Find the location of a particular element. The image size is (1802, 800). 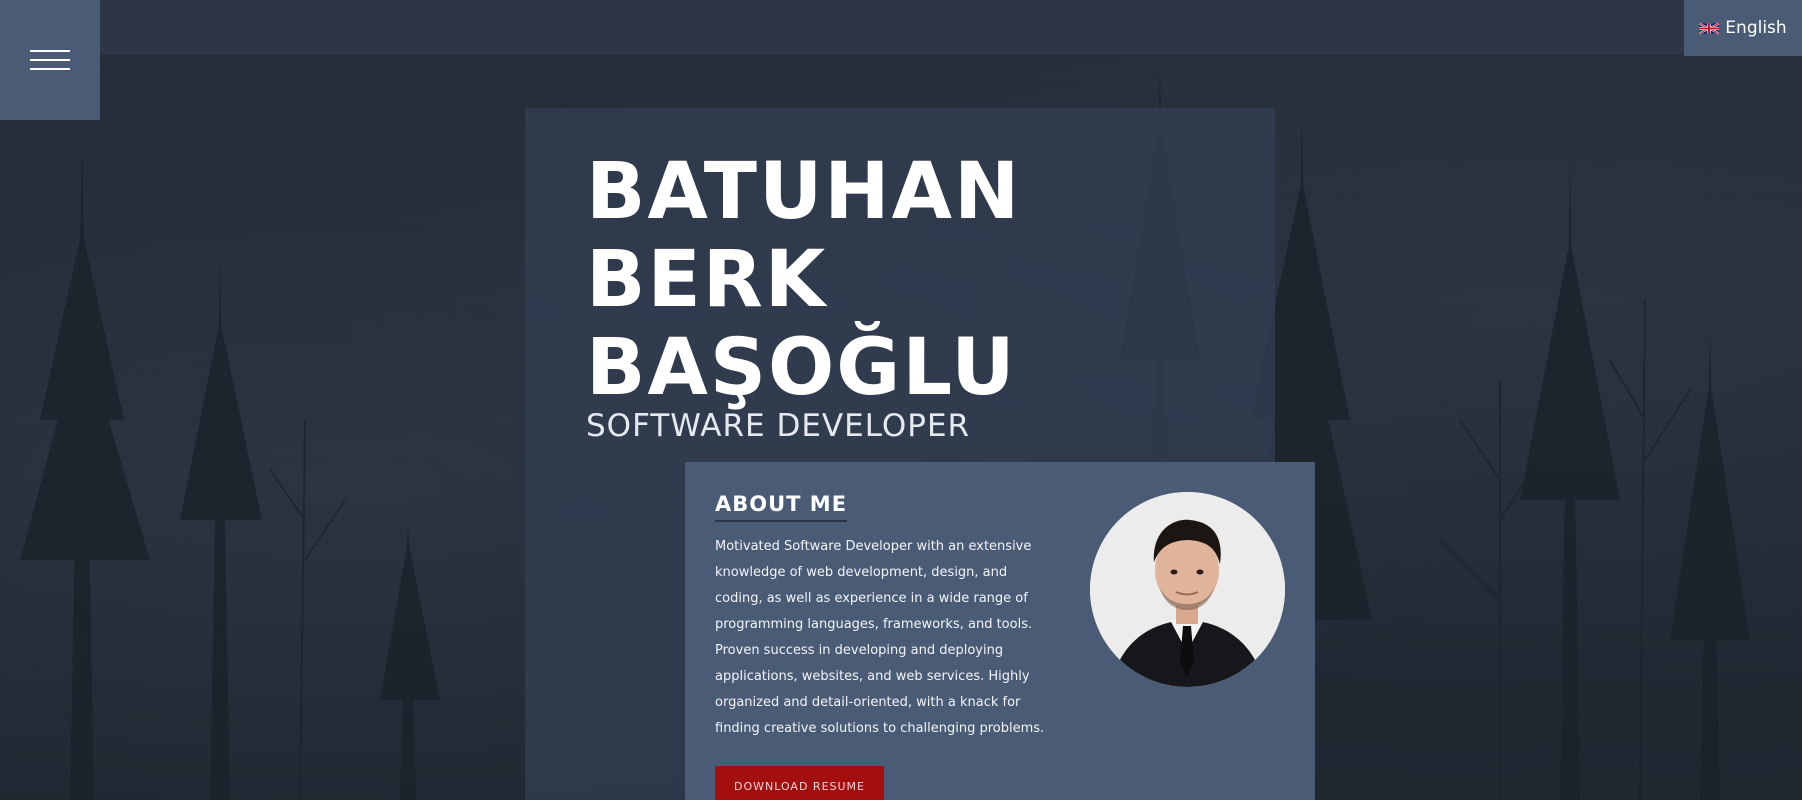

profile-avatar is located at coordinates (1187, 589).